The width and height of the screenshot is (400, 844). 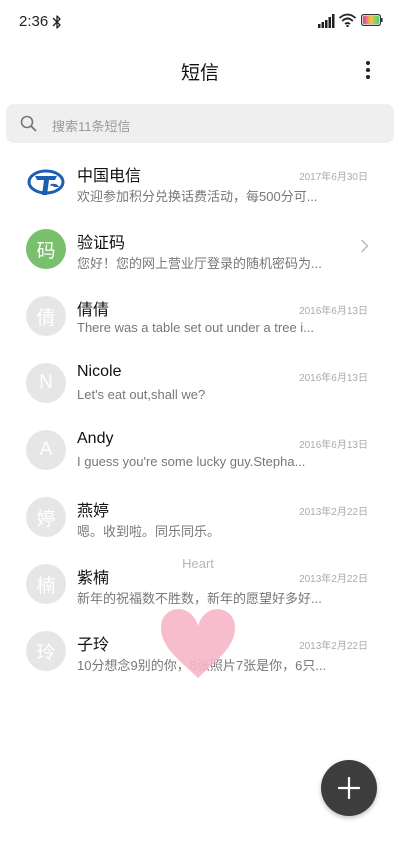 I want to click on conversation-name: 倩倩, so click(x=93, y=310).